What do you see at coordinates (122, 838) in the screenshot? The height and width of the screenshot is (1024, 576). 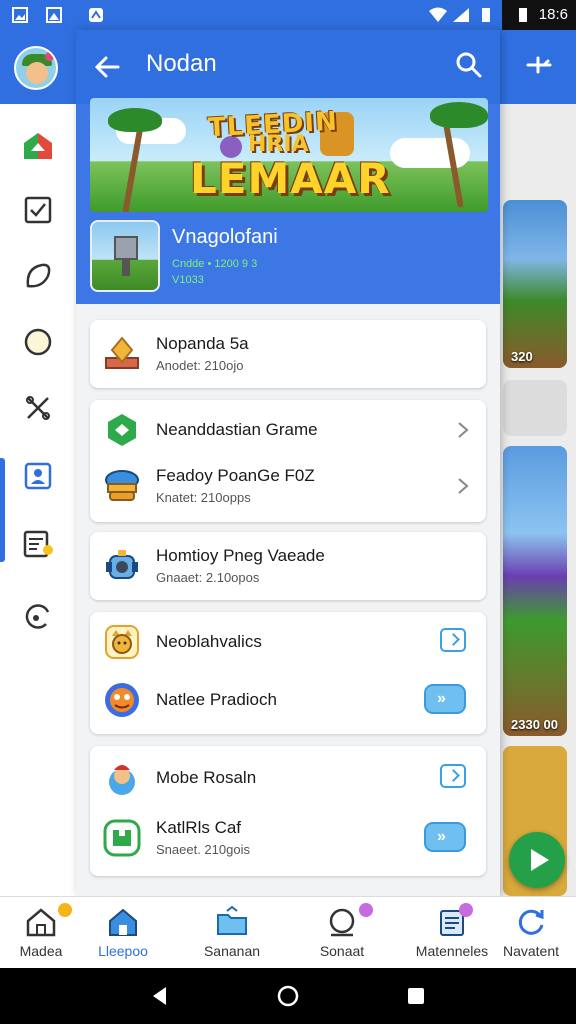 I see `green-puzzle-icon` at bounding box center [122, 838].